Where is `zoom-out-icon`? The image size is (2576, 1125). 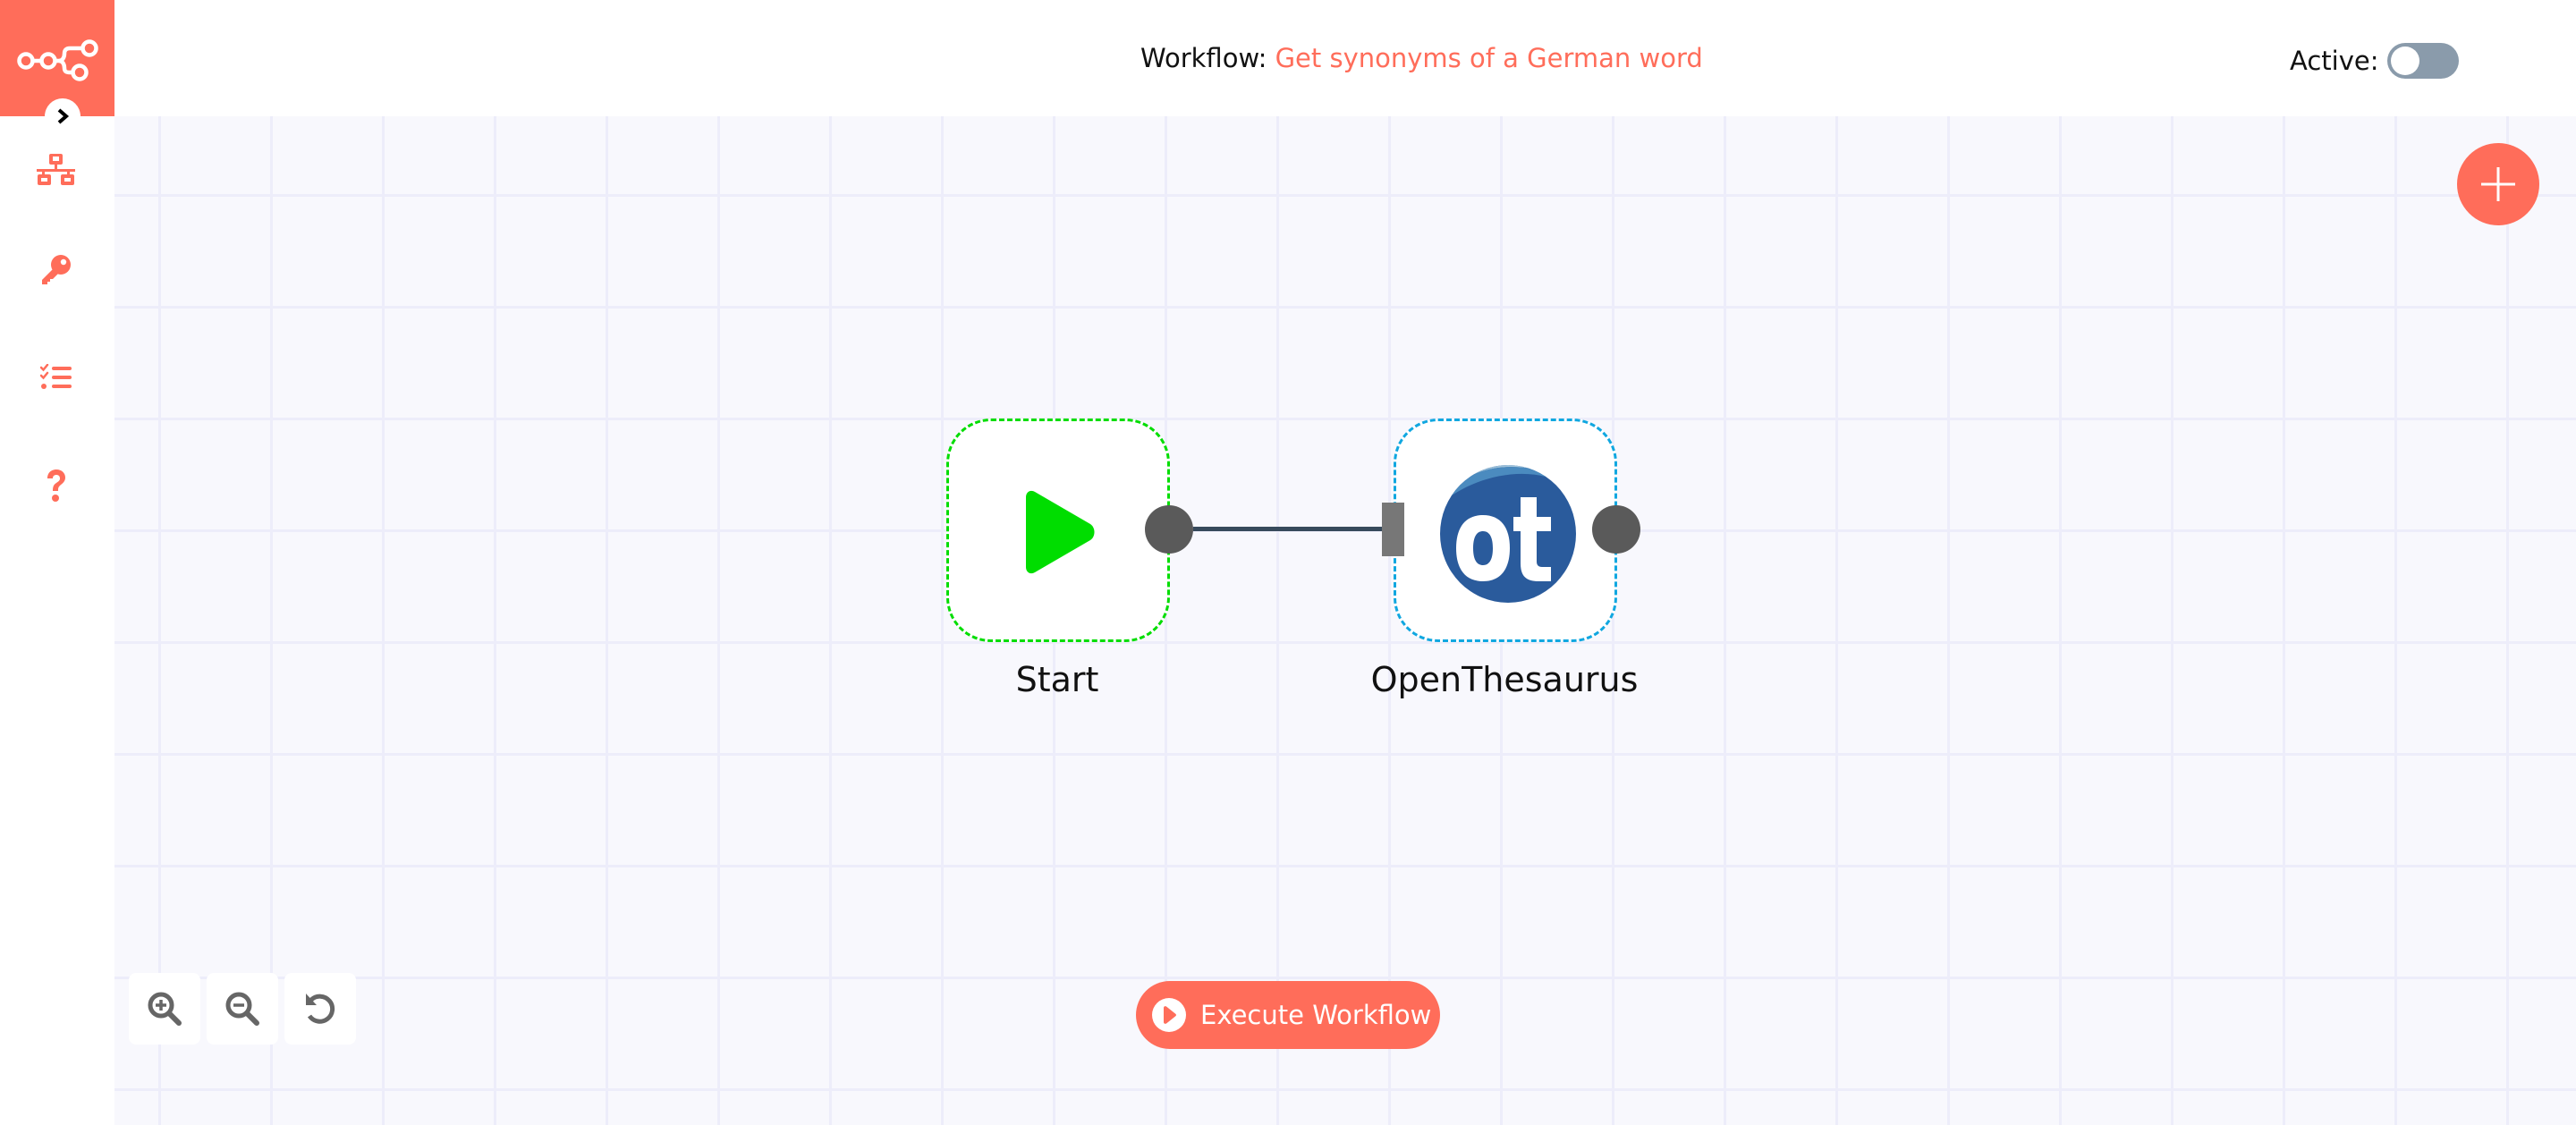
zoom-out-icon is located at coordinates (242, 1009).